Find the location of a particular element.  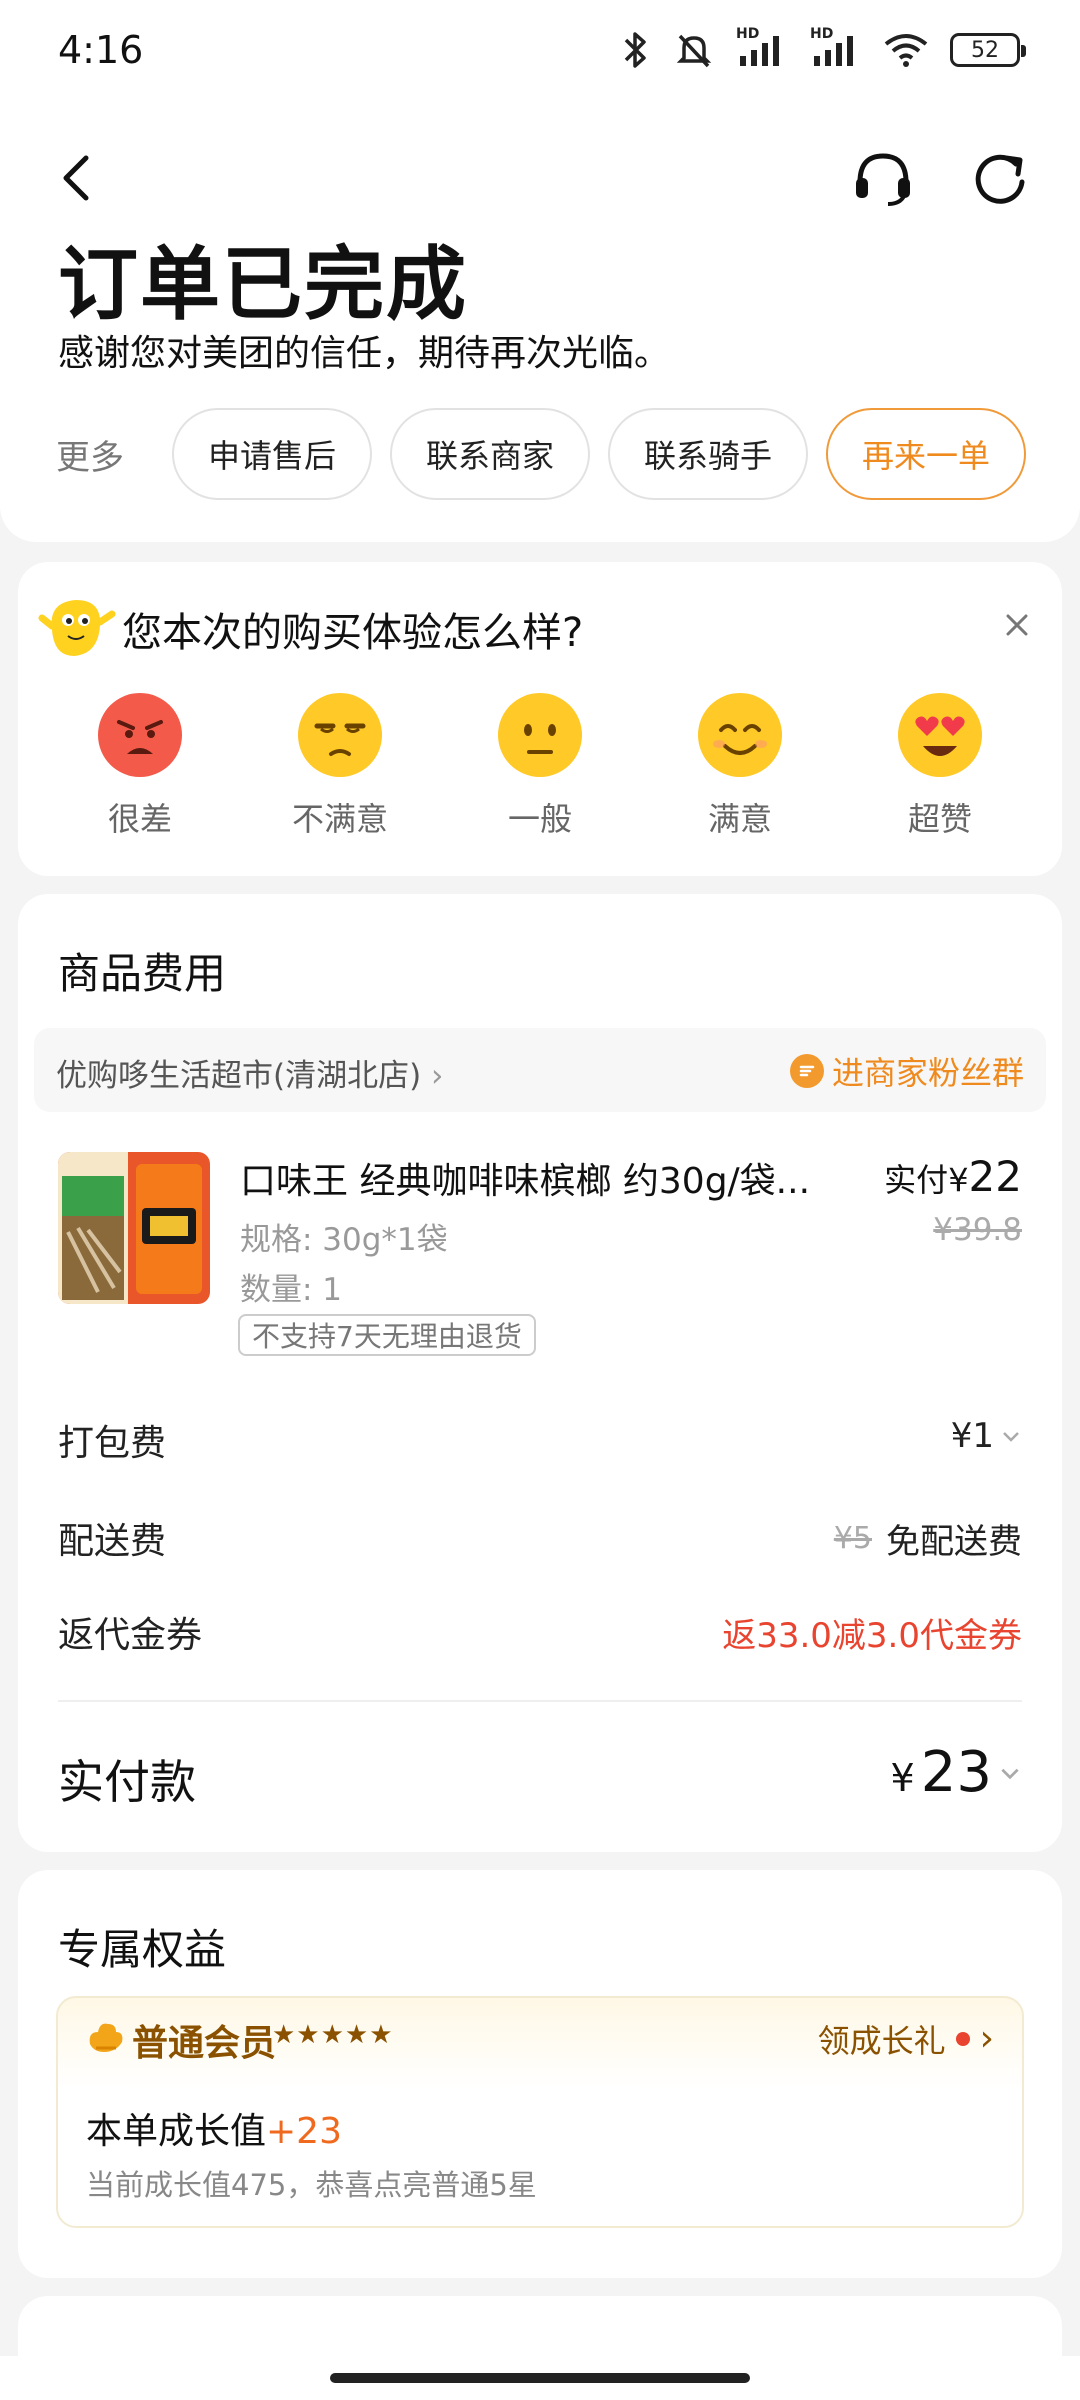

rating-label: 满意 is located at coordinates (739, 819).